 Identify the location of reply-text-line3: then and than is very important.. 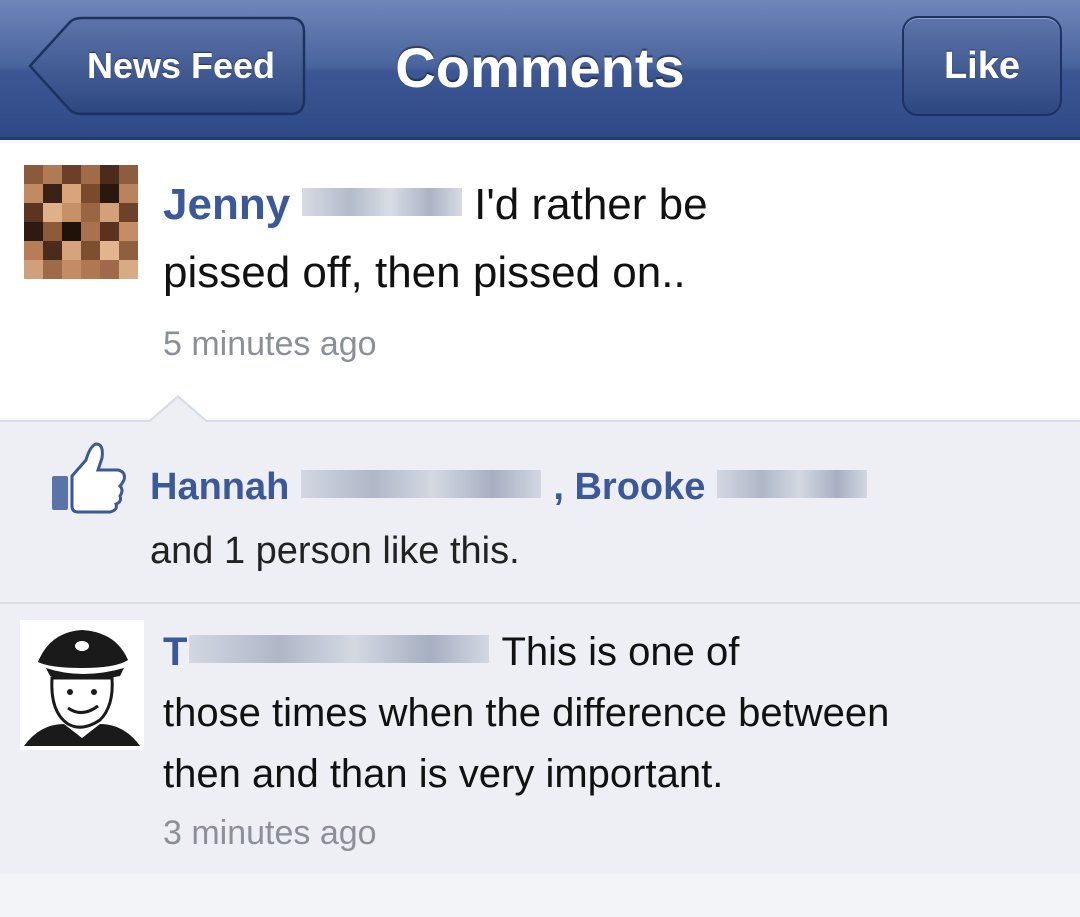
(443, 774).